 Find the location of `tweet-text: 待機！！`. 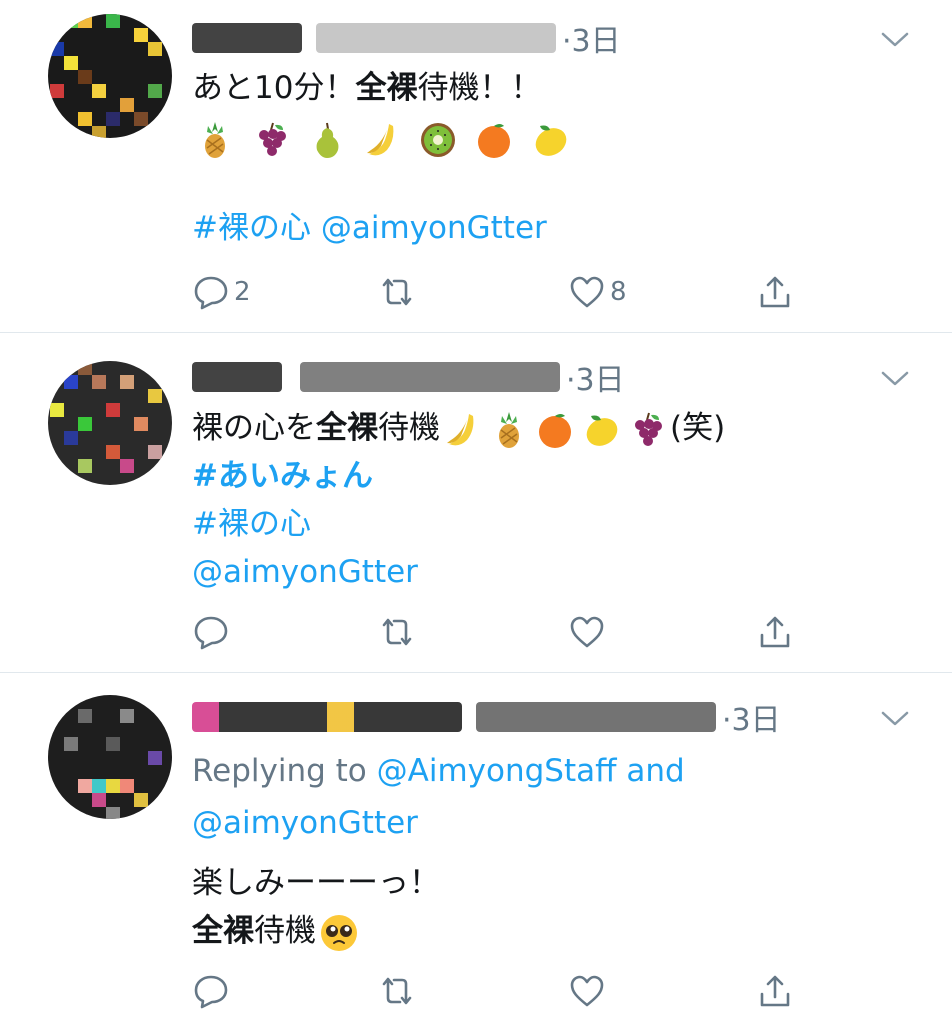

tweet-text: 待機！！ is located at coordinates (479, 88).